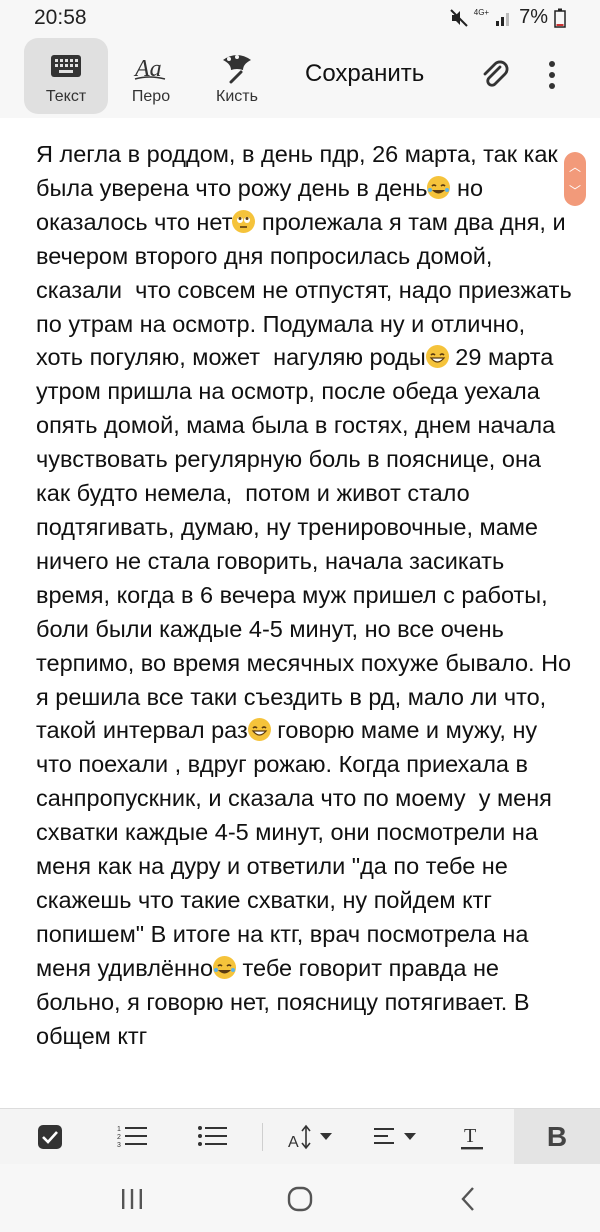  I want to click on status-icons: 4G+ 7%, so click(508, 17).